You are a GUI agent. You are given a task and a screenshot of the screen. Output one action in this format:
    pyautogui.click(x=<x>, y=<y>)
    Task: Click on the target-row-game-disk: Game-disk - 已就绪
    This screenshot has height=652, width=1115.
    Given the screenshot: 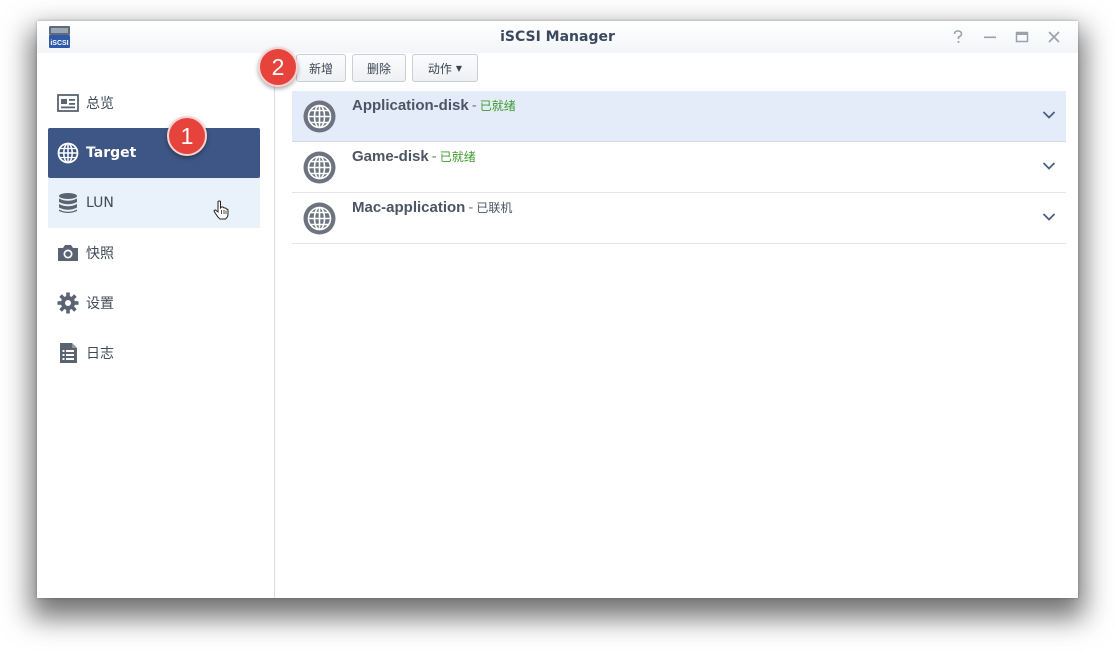 What is the action you would take?
    pyautogui.click(x=679, y=167)
    